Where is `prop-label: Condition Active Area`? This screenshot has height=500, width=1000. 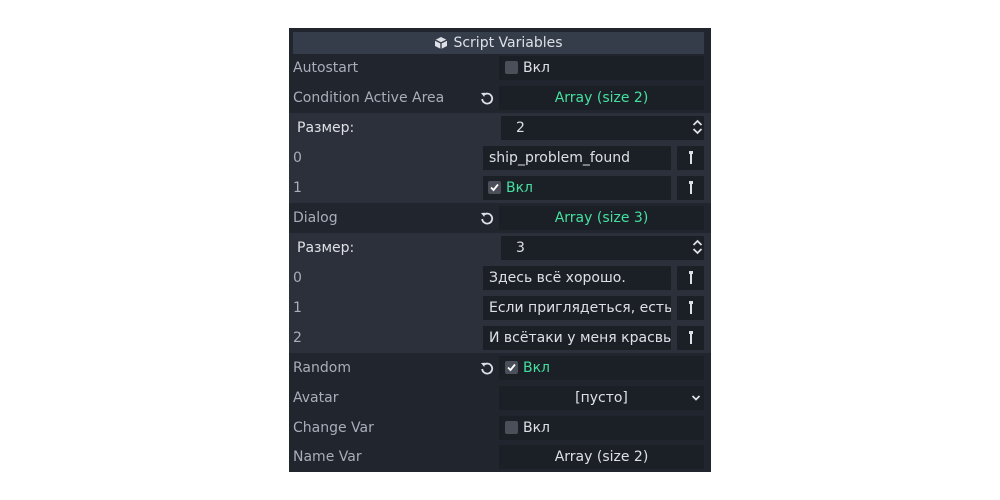
prop-label: Condition Active Area is located at coordinates (369, 98).